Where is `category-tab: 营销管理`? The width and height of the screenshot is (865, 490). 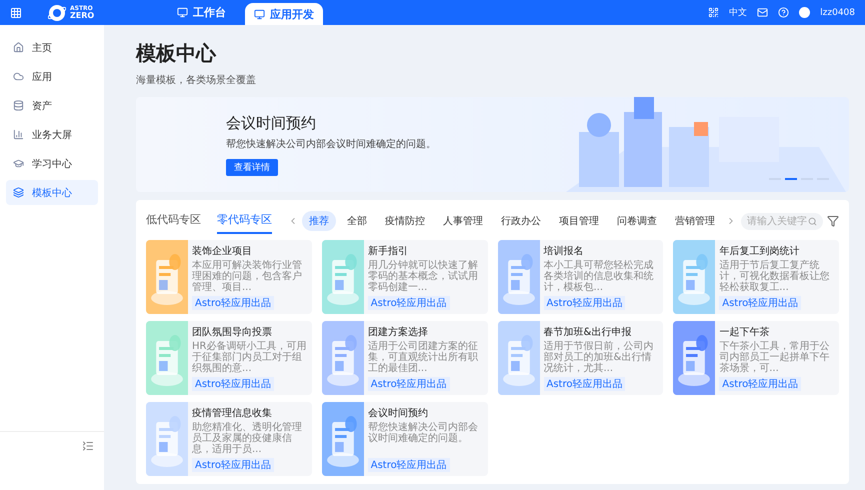 category-tab: 营销管理 is located at coordinates (695, 221).